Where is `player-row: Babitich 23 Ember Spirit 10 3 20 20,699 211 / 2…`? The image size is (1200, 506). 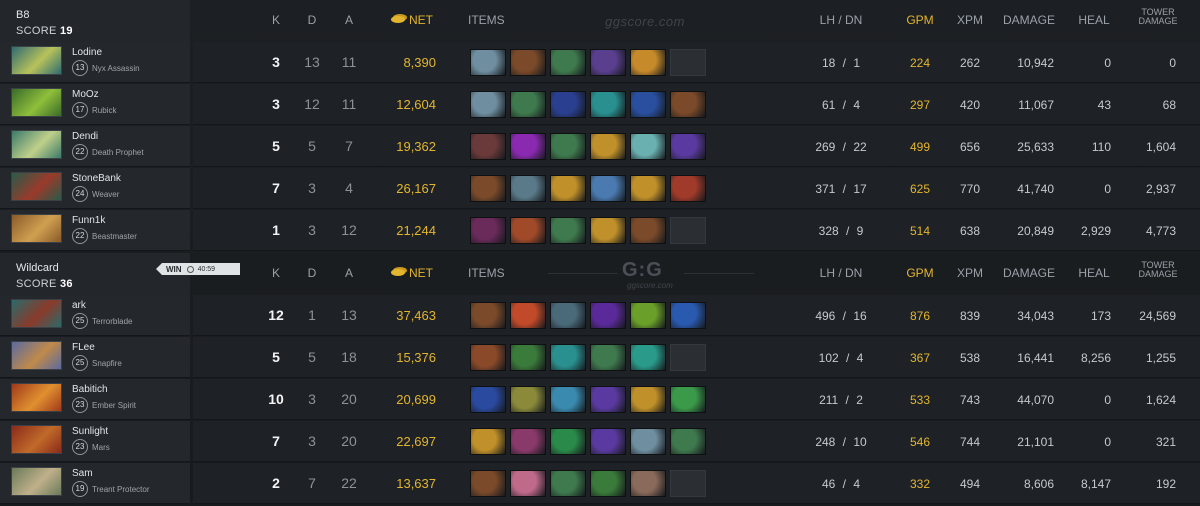
player-row: Babitich 23 Ember Spirit 10 3 20 20,699 211 / 2… is located at coordinates (600, 400).